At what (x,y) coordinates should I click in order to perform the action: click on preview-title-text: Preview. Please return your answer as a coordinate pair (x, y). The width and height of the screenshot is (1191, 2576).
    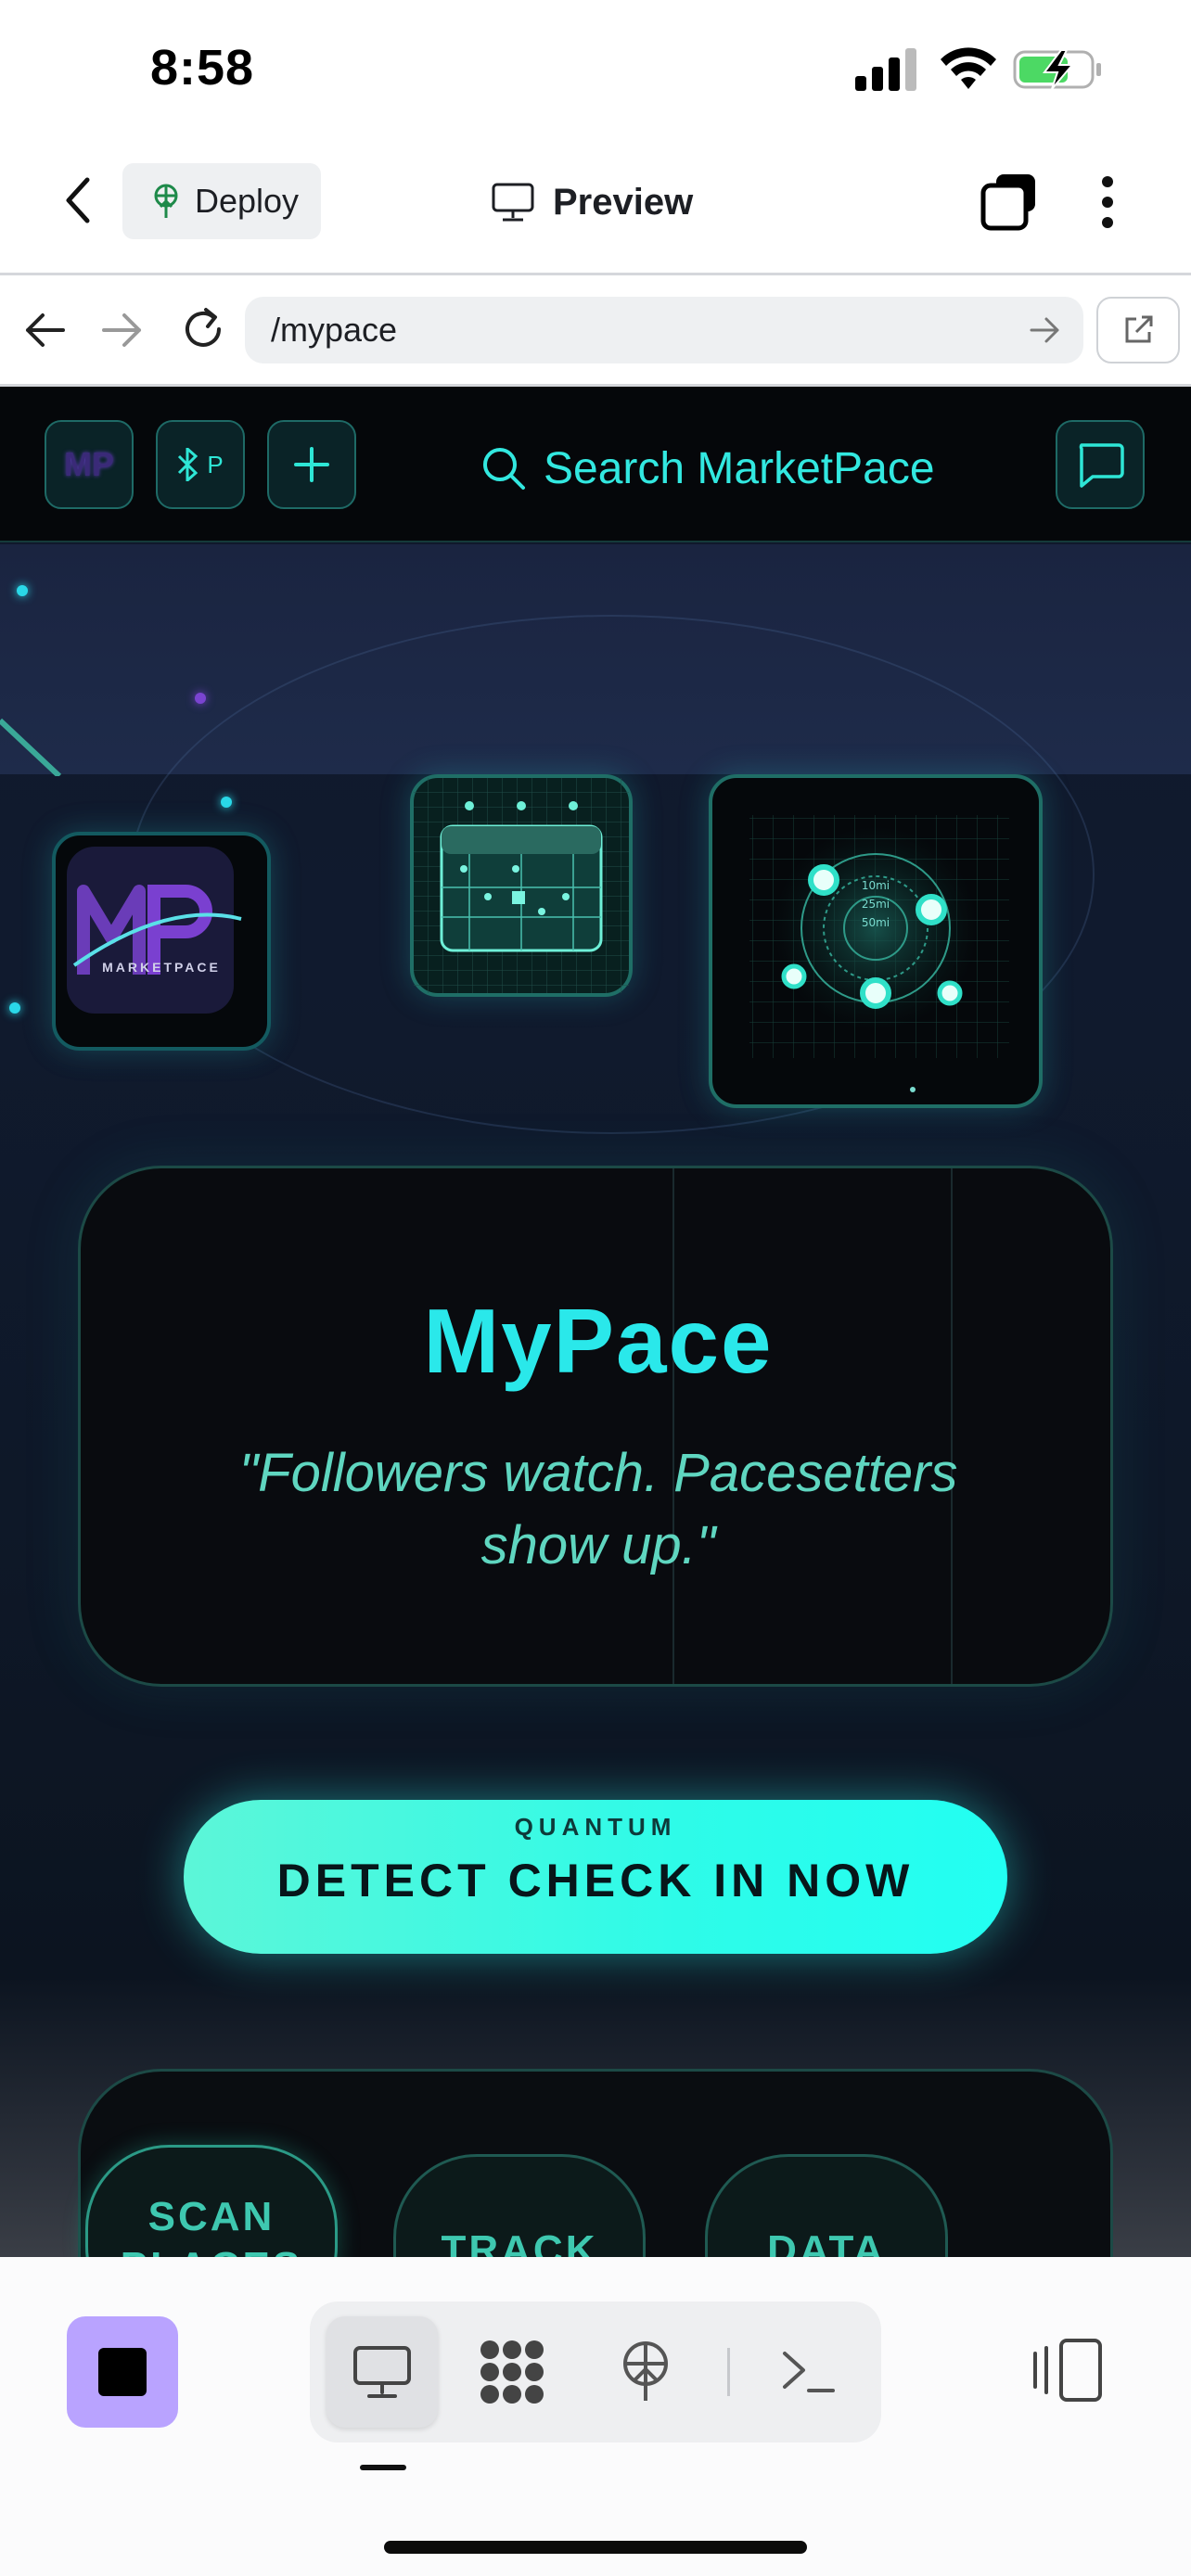
    Looking at the image, I should click on (623, 202).